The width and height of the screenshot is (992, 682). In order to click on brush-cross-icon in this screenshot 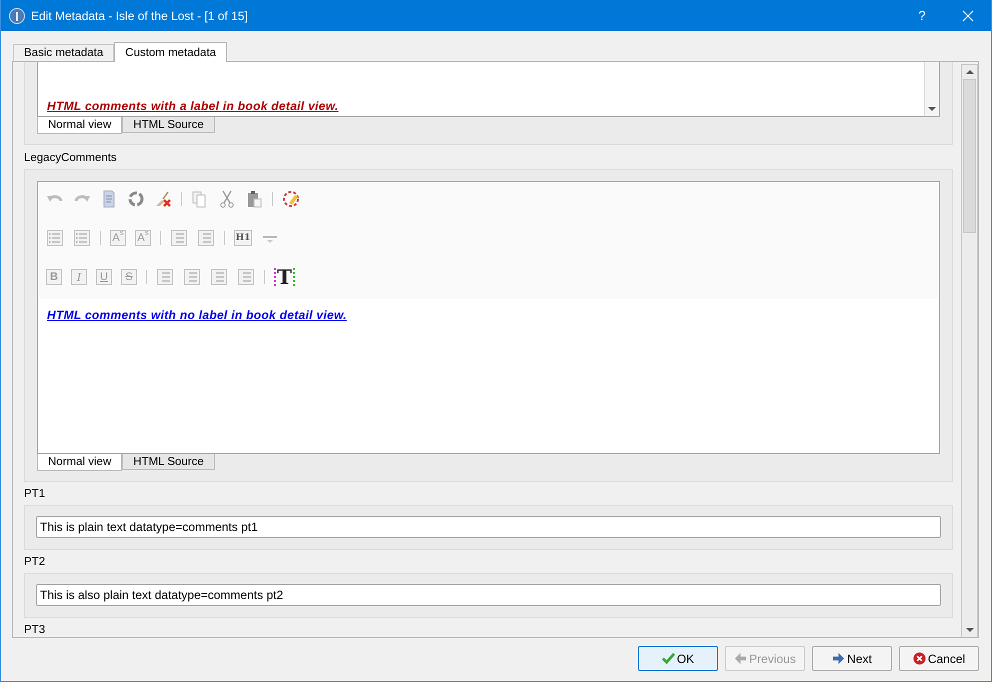, I will do `click(163, 199)`.